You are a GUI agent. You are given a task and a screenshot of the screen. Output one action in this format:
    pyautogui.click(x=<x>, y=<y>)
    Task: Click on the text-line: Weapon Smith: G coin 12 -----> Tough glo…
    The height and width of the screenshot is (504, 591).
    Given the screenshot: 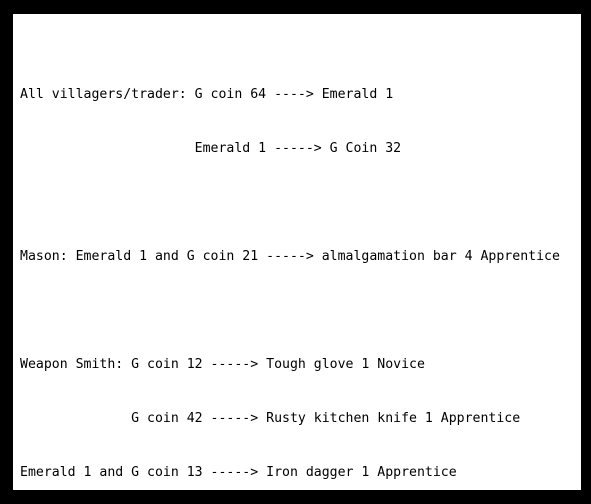 What is the action you would take?
    pyautogui.click(x=222, y=364)
    